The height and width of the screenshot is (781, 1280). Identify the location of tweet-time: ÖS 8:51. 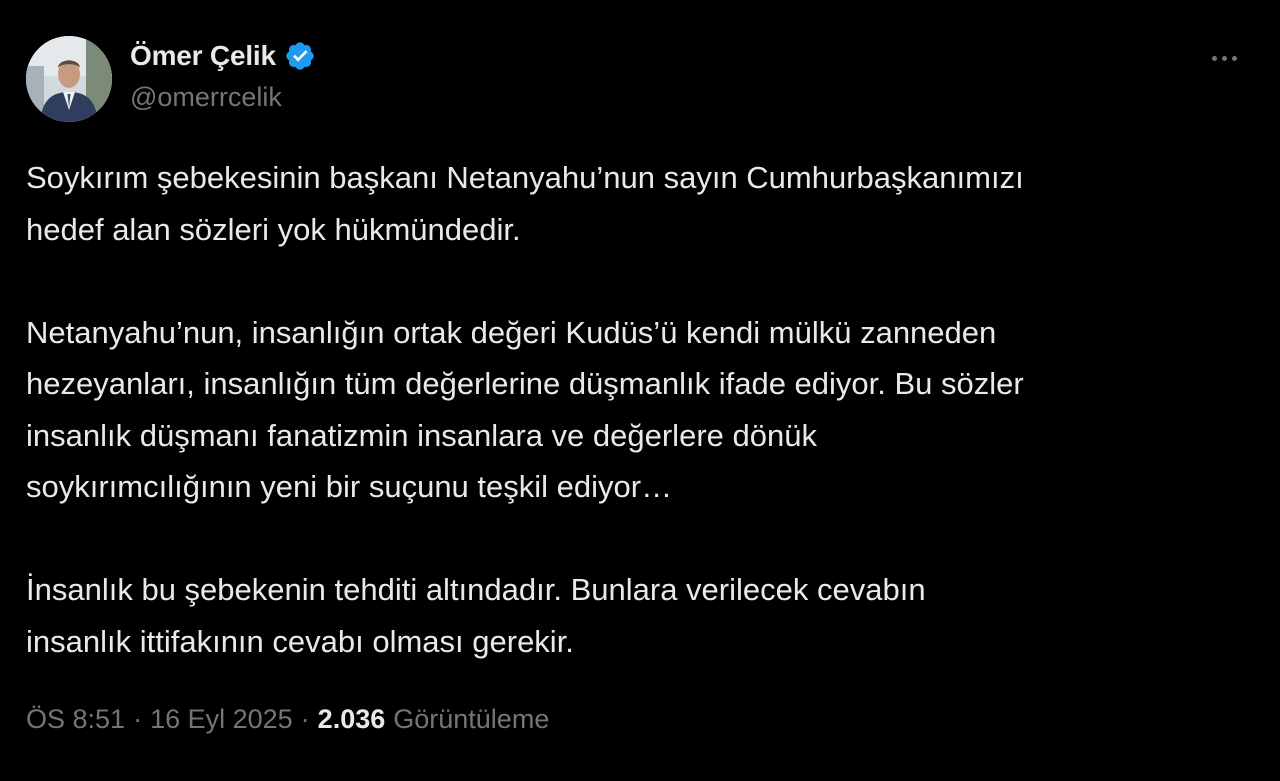
(75, 719).